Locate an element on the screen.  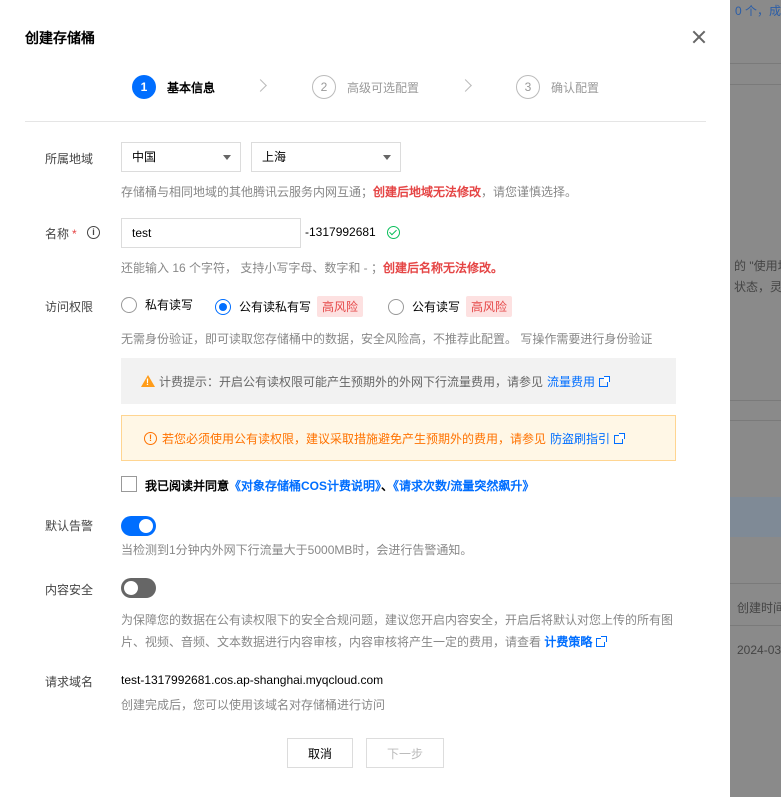
billing-policy-link-label: 计费策略 is located at coordinates (568, 642).